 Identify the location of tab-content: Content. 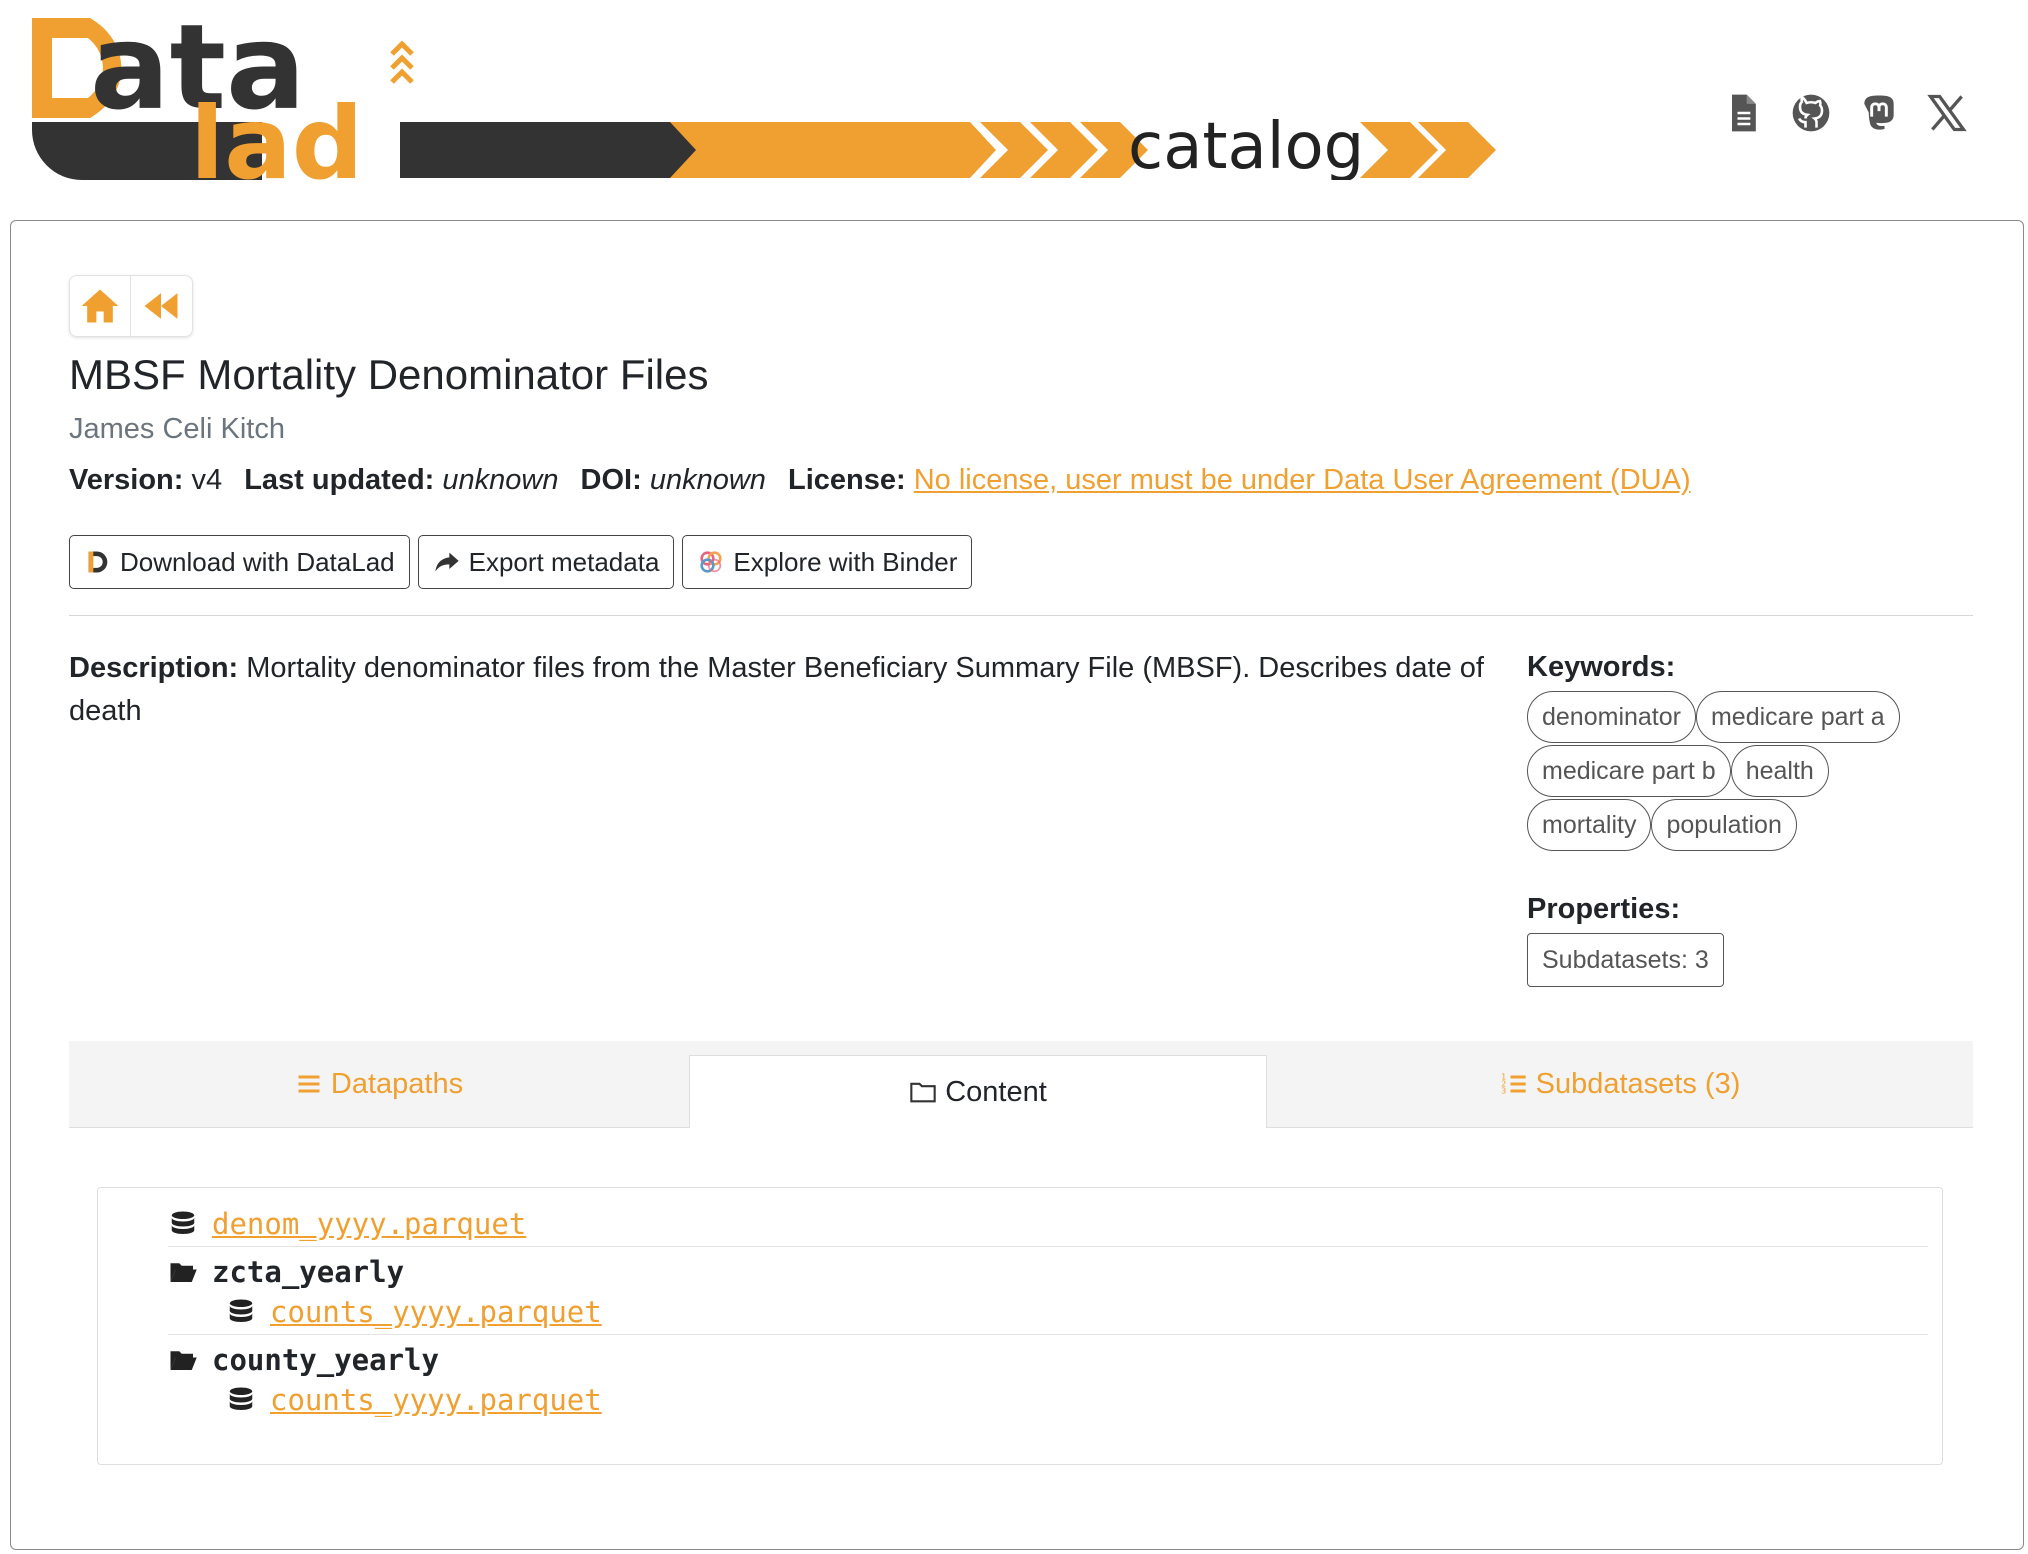
(978, 1091).